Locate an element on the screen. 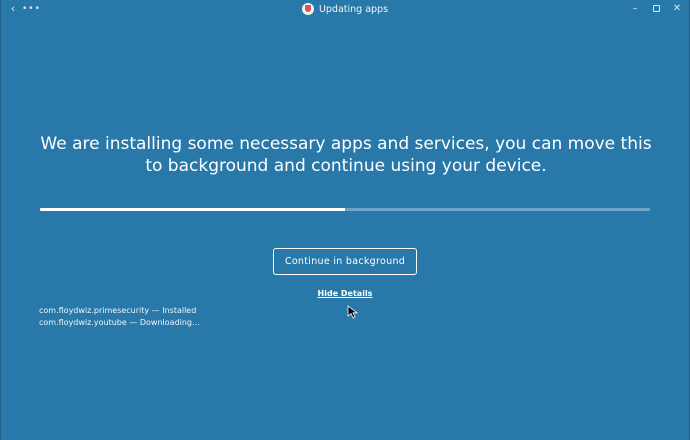  mouse-cursor-icon is located at coordinates (353, 312).